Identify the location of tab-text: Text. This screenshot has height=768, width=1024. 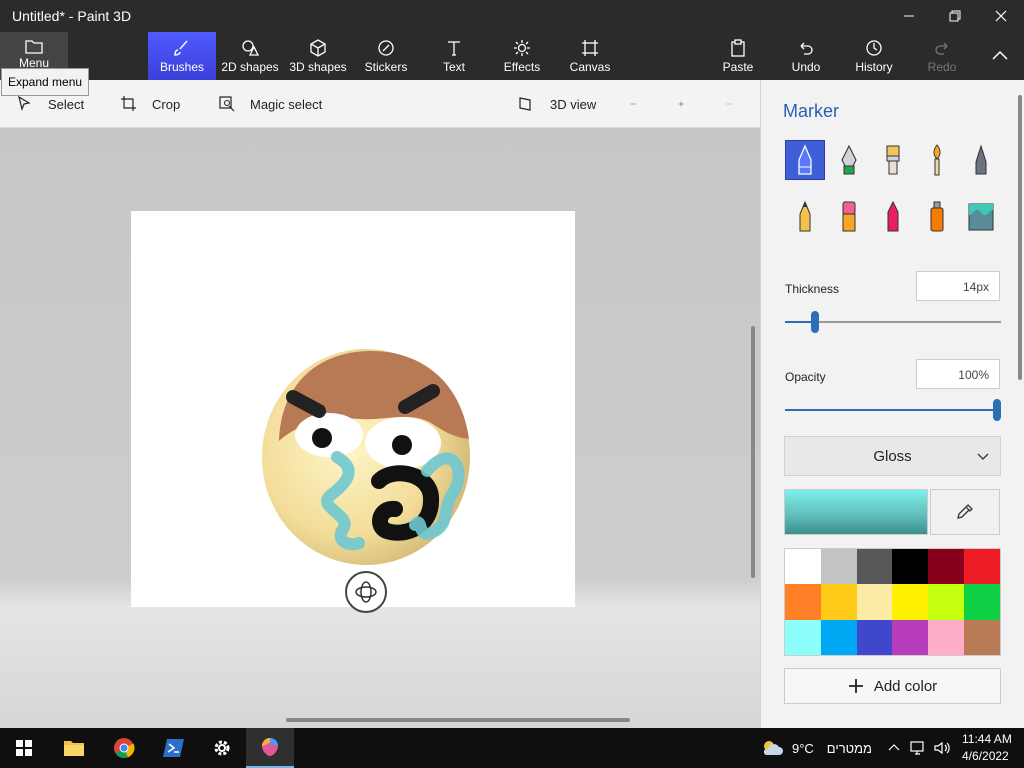
(454, 56).